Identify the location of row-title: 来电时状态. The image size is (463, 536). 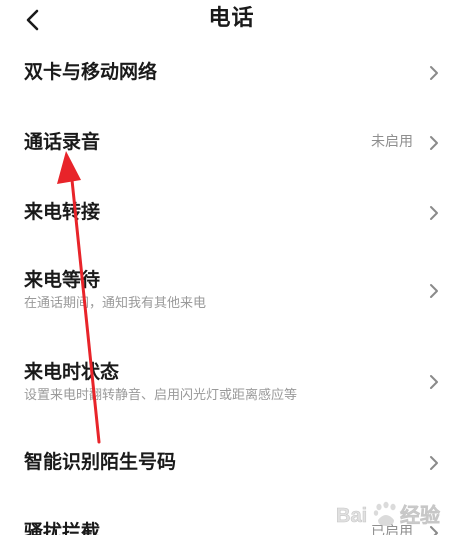
(72, 372).